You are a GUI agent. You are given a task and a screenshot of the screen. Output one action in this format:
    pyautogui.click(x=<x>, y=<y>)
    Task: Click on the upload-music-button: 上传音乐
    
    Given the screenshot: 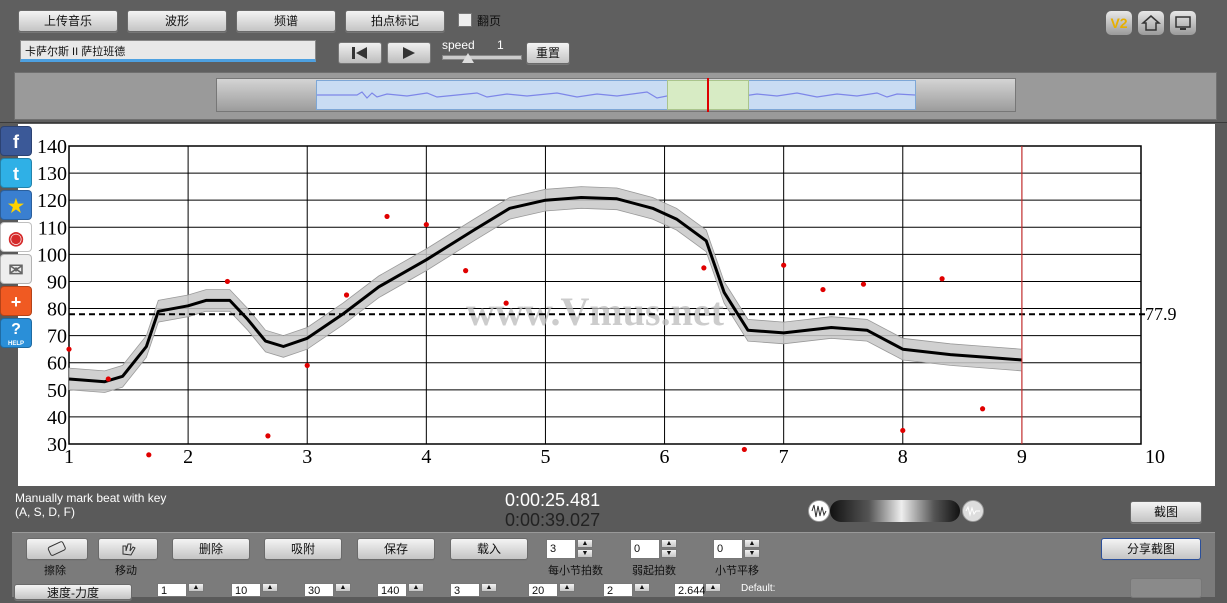 What is the action you would take?
    pyautogui.click(x=68, y=21)
    